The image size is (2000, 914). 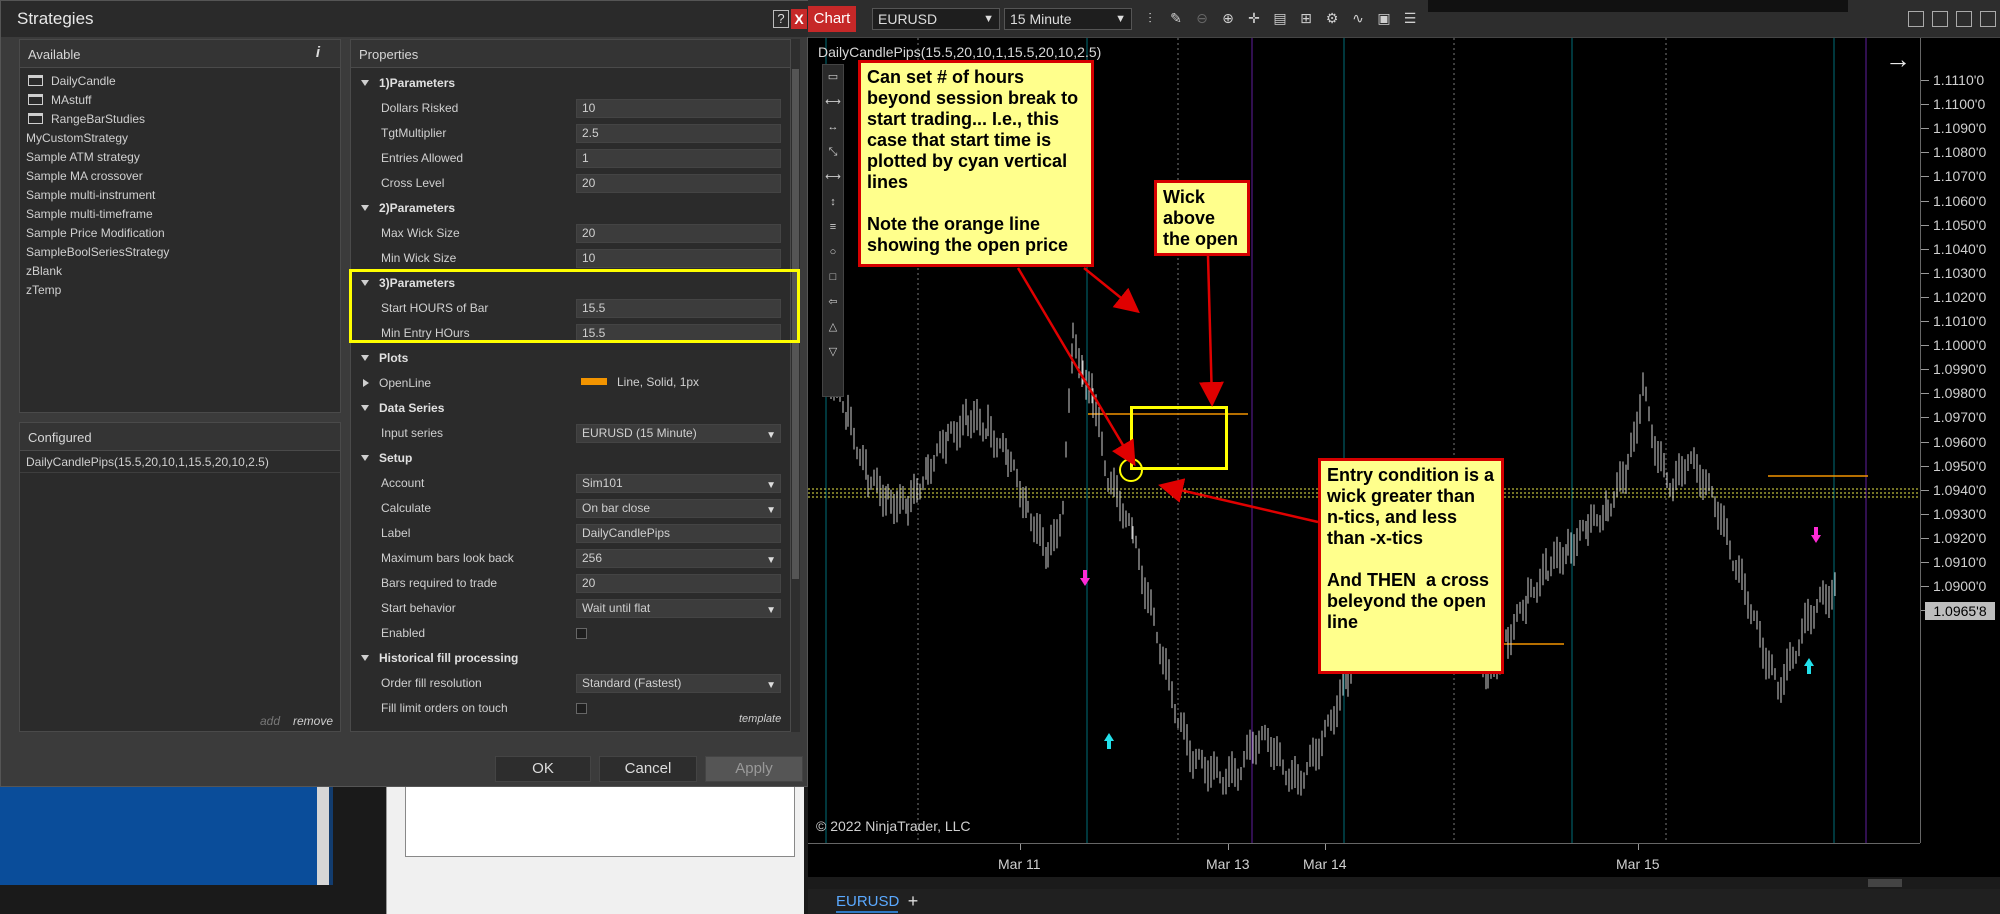 What do you see at coordinates (678, 483) in the screenshot?
I see `property-dropdown: Sim101 ▼` at bounding box center [678, 483].